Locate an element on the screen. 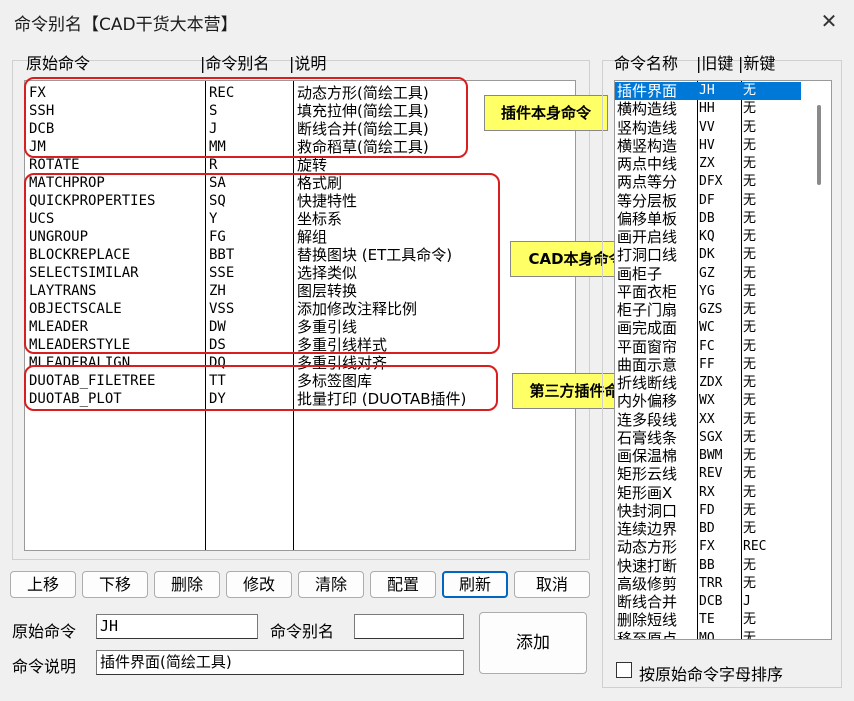  old-key-cell: DFX is located at coordinates (711, 182).